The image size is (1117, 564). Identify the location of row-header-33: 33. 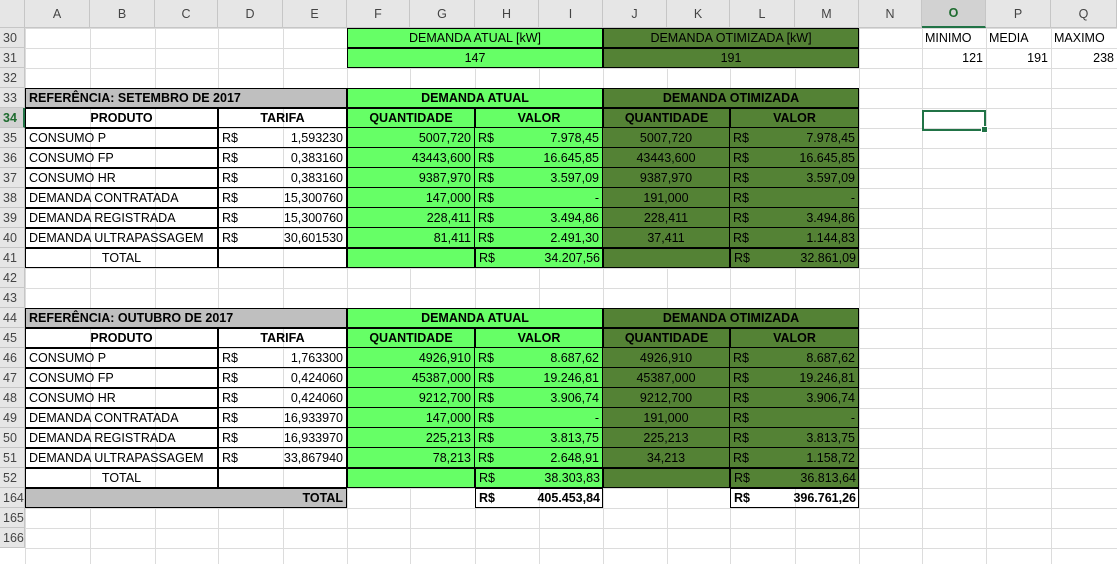
(12, 98).